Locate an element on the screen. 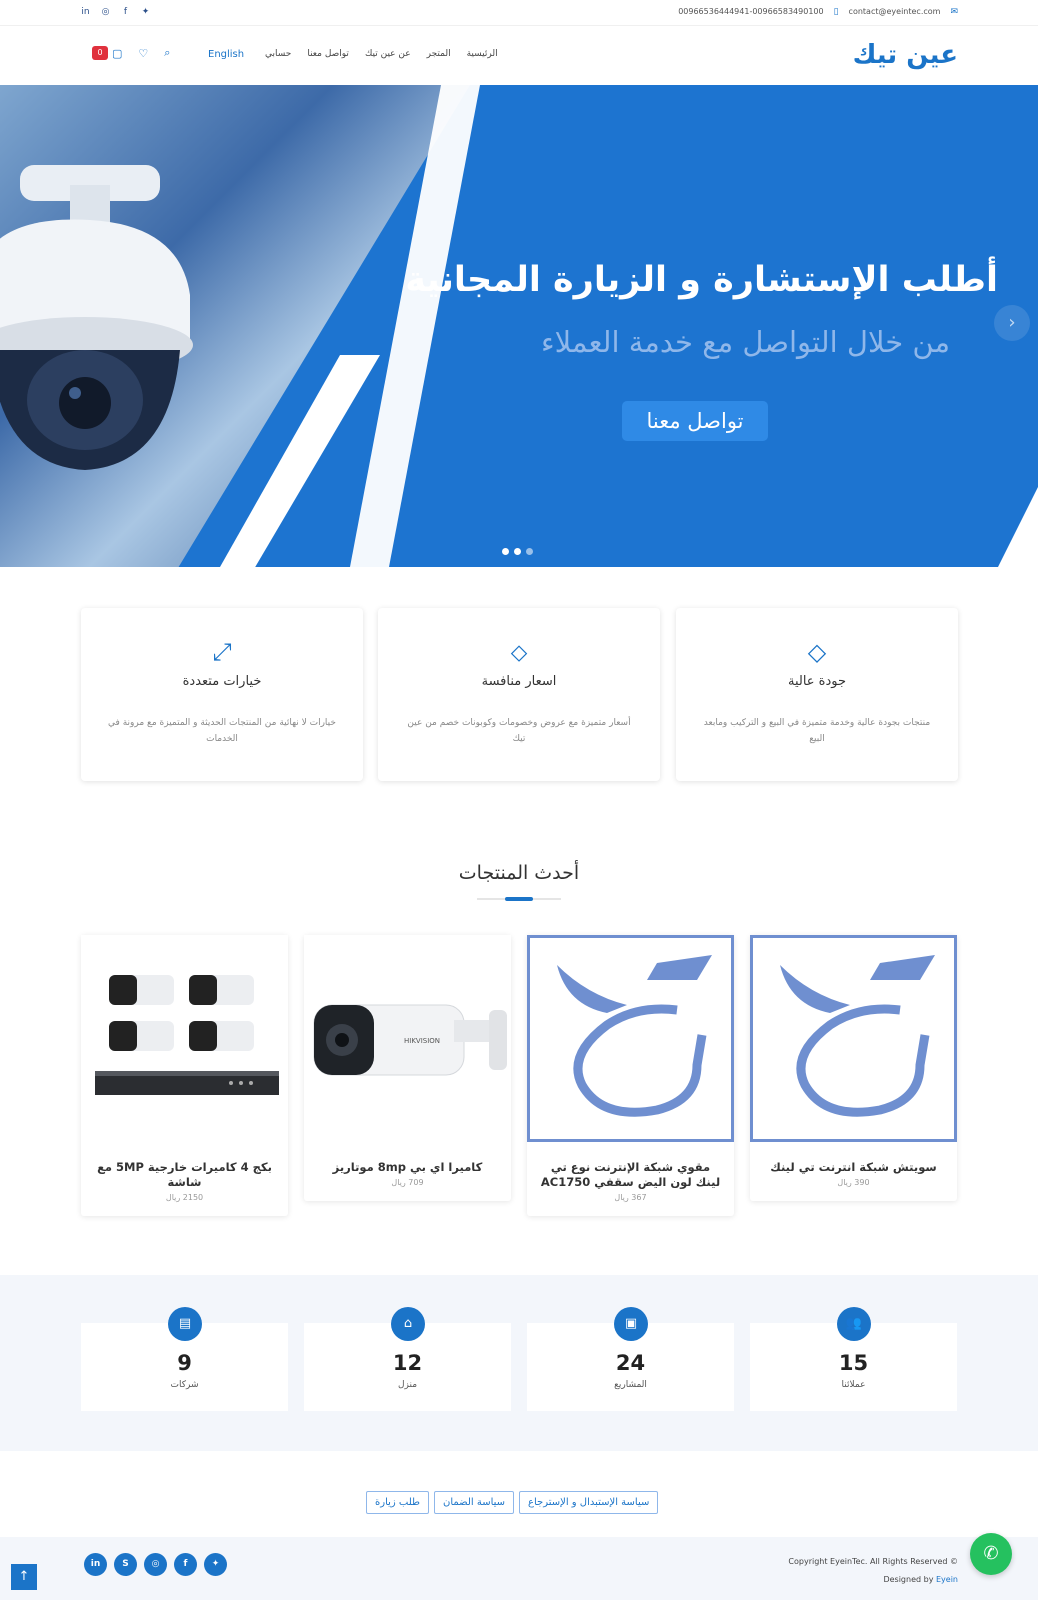 The image size is (1038, 1600). counter-card: ▣ 24 المشاريع is located at coordinates (630, 1359).